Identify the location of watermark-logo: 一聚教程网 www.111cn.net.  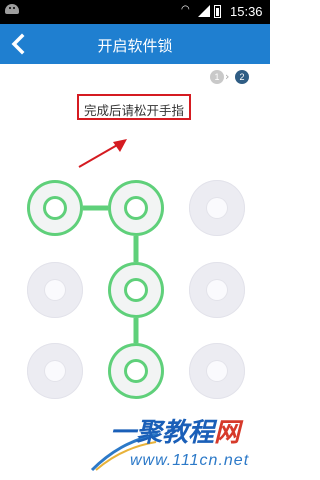
(179, 445).